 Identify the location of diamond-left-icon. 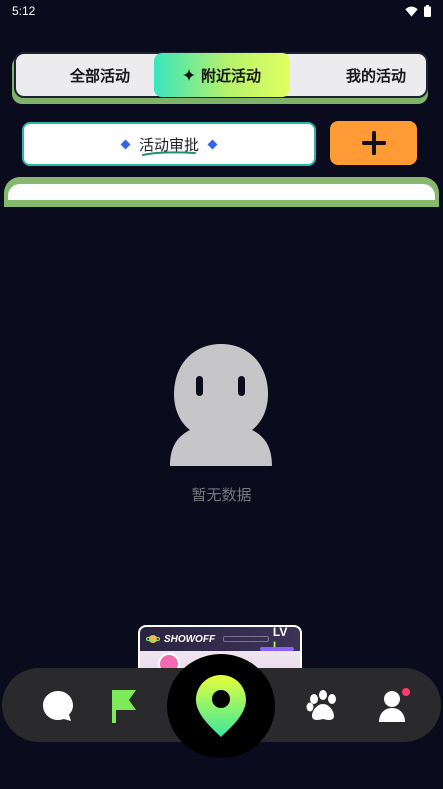
(125, 144).